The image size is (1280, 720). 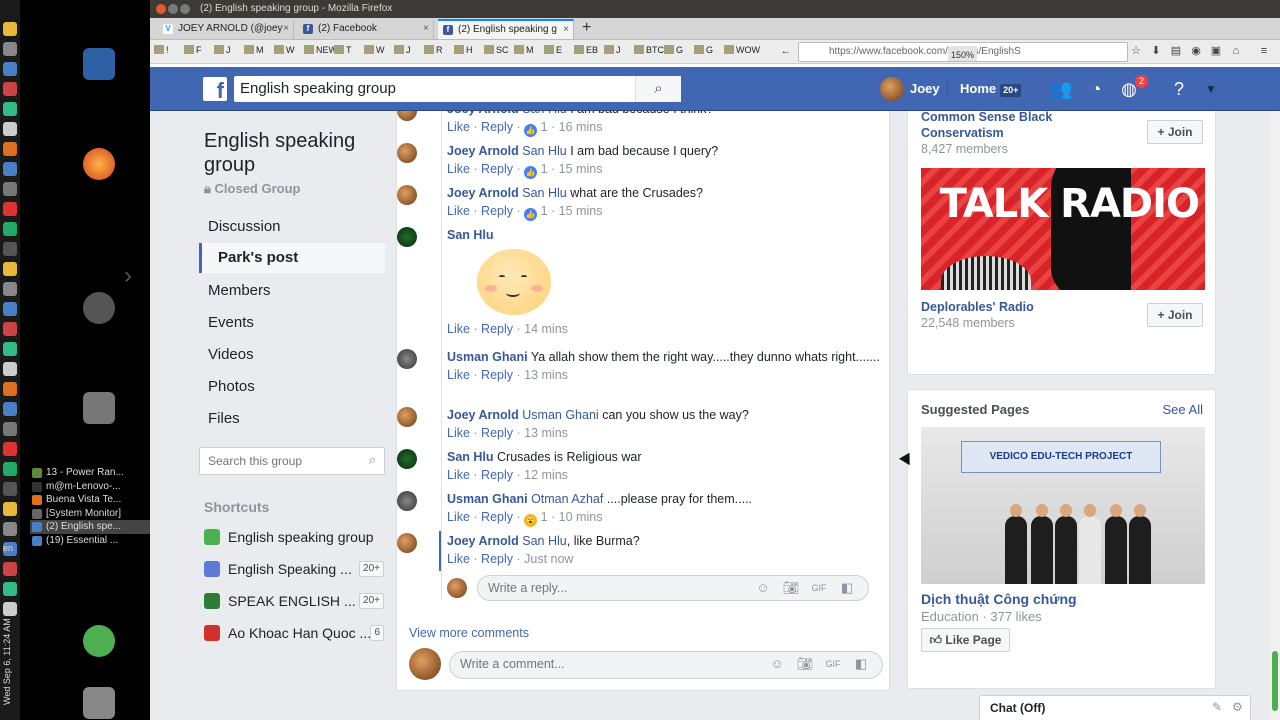 I want to click on gear-icon: ⚙, so click(x=1237, y=707).